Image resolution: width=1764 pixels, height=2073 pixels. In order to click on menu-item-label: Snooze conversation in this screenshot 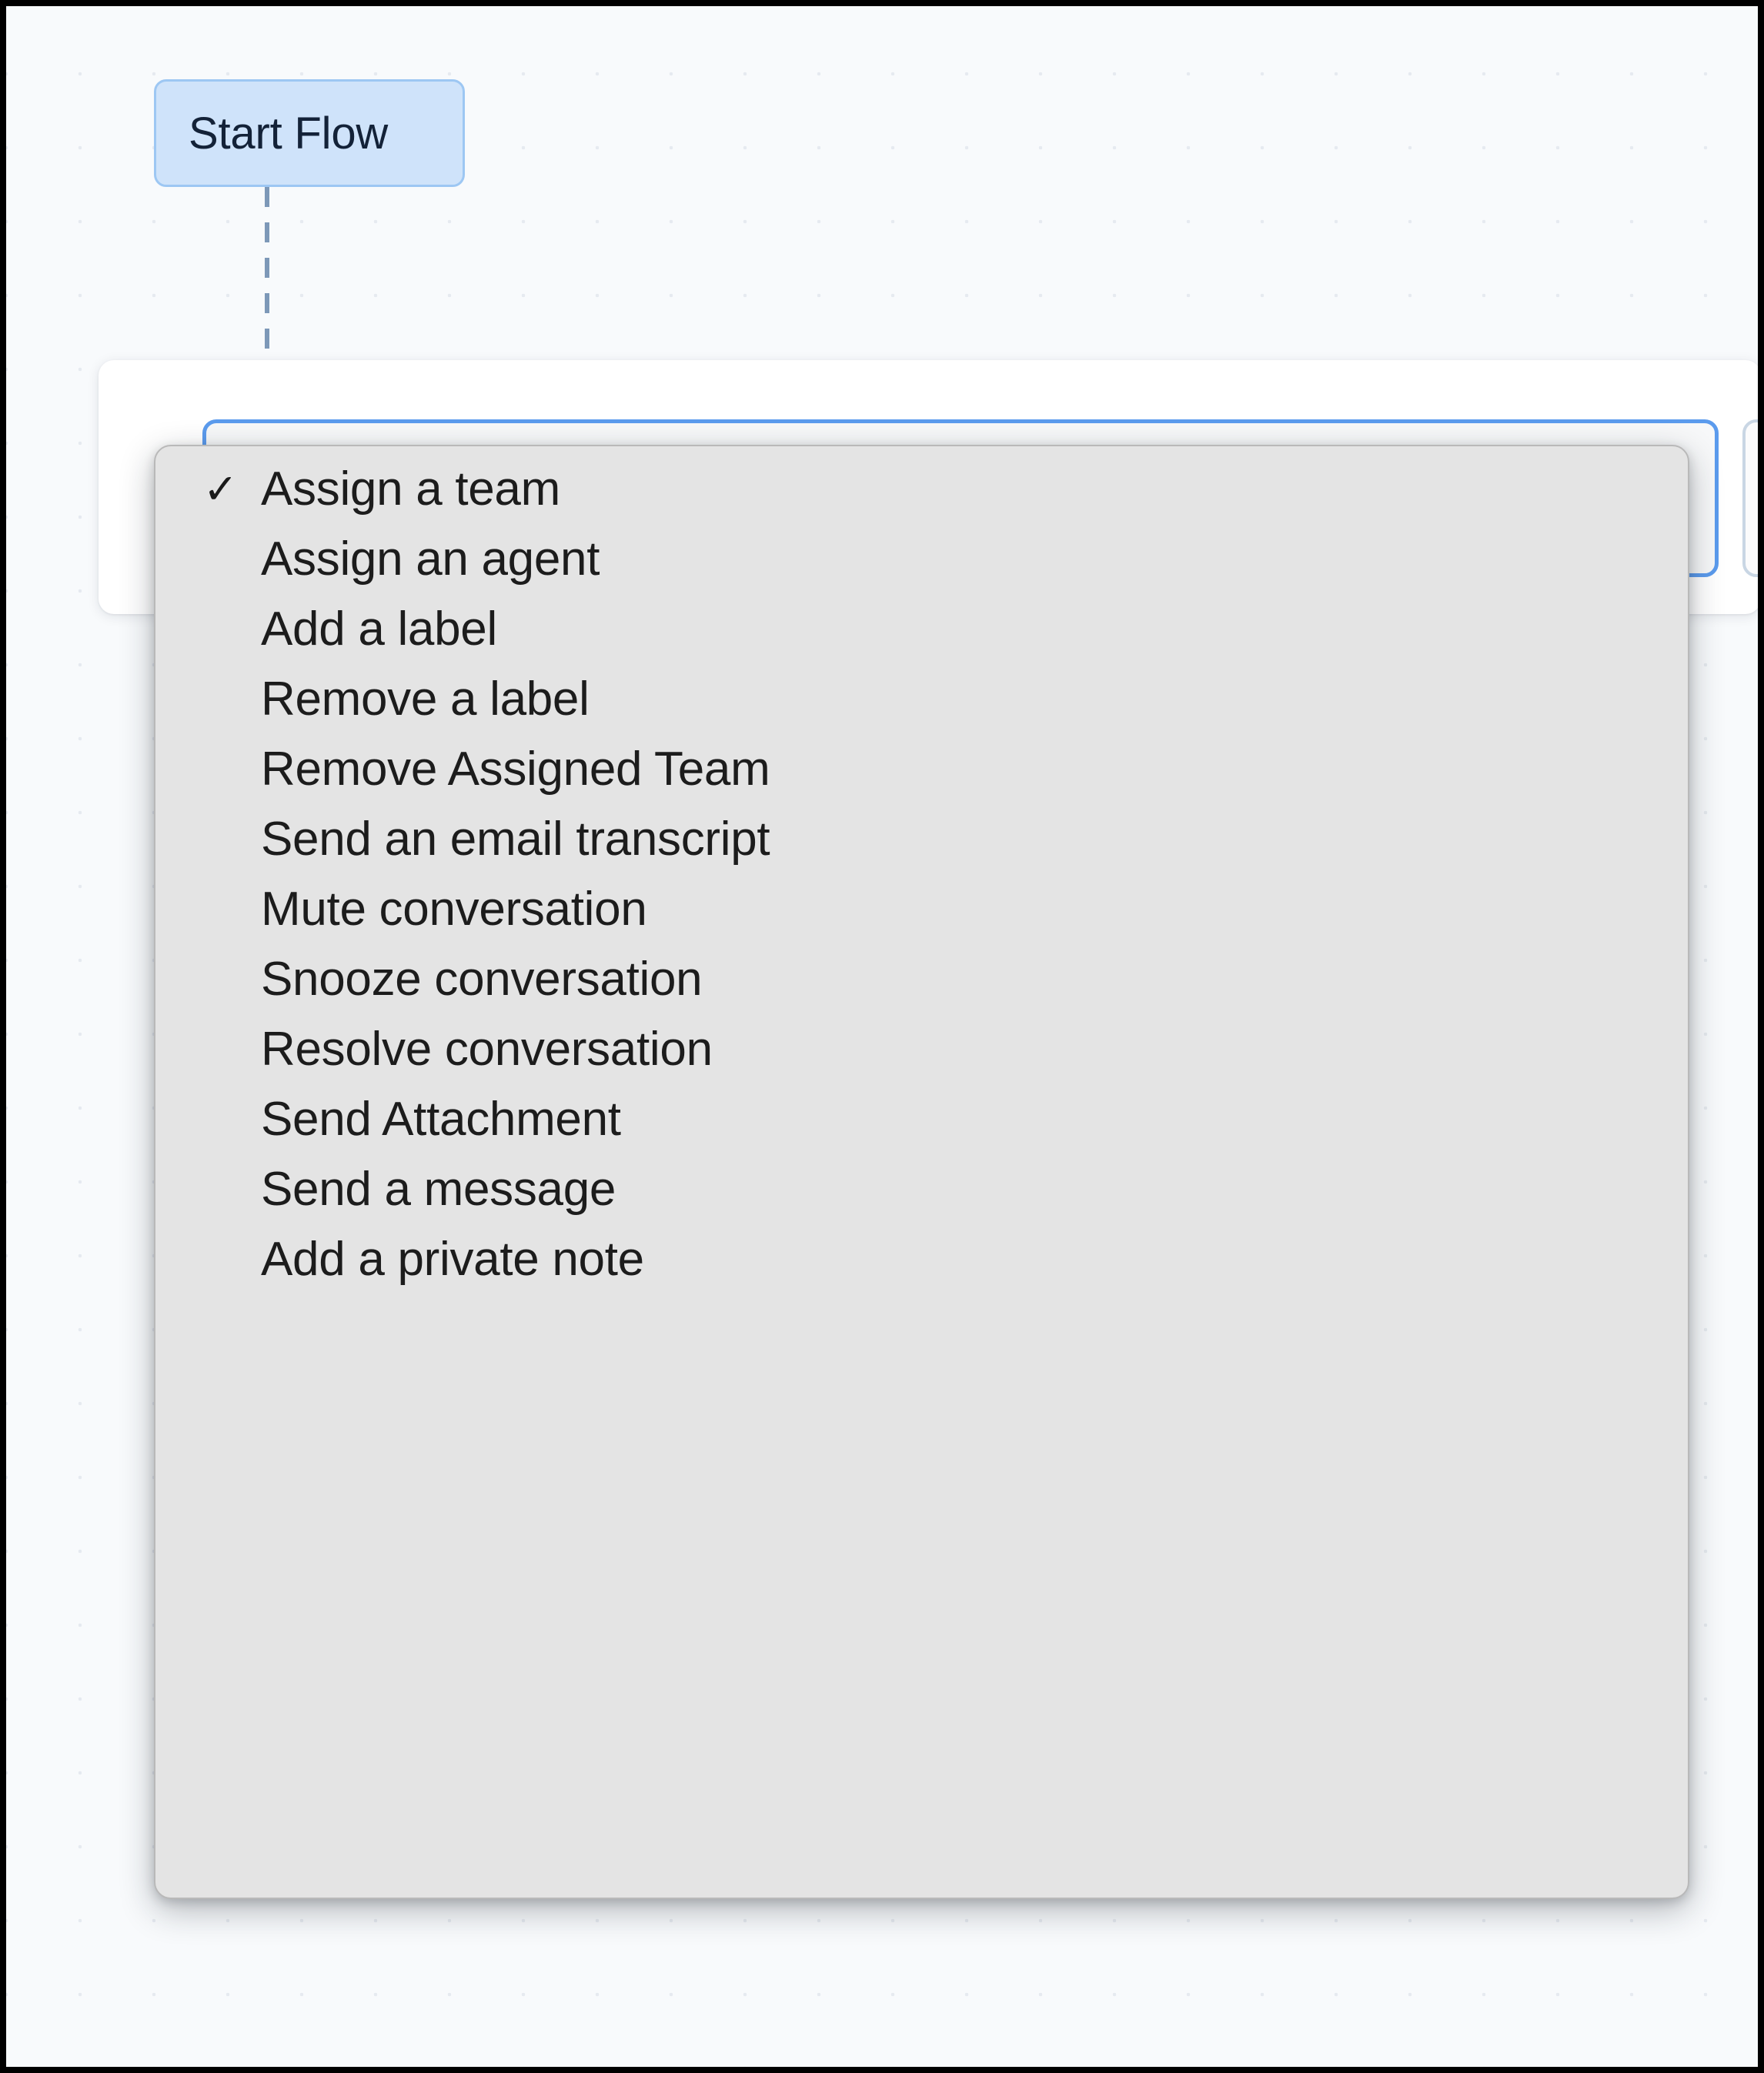, I will do `click(482, 979)`.